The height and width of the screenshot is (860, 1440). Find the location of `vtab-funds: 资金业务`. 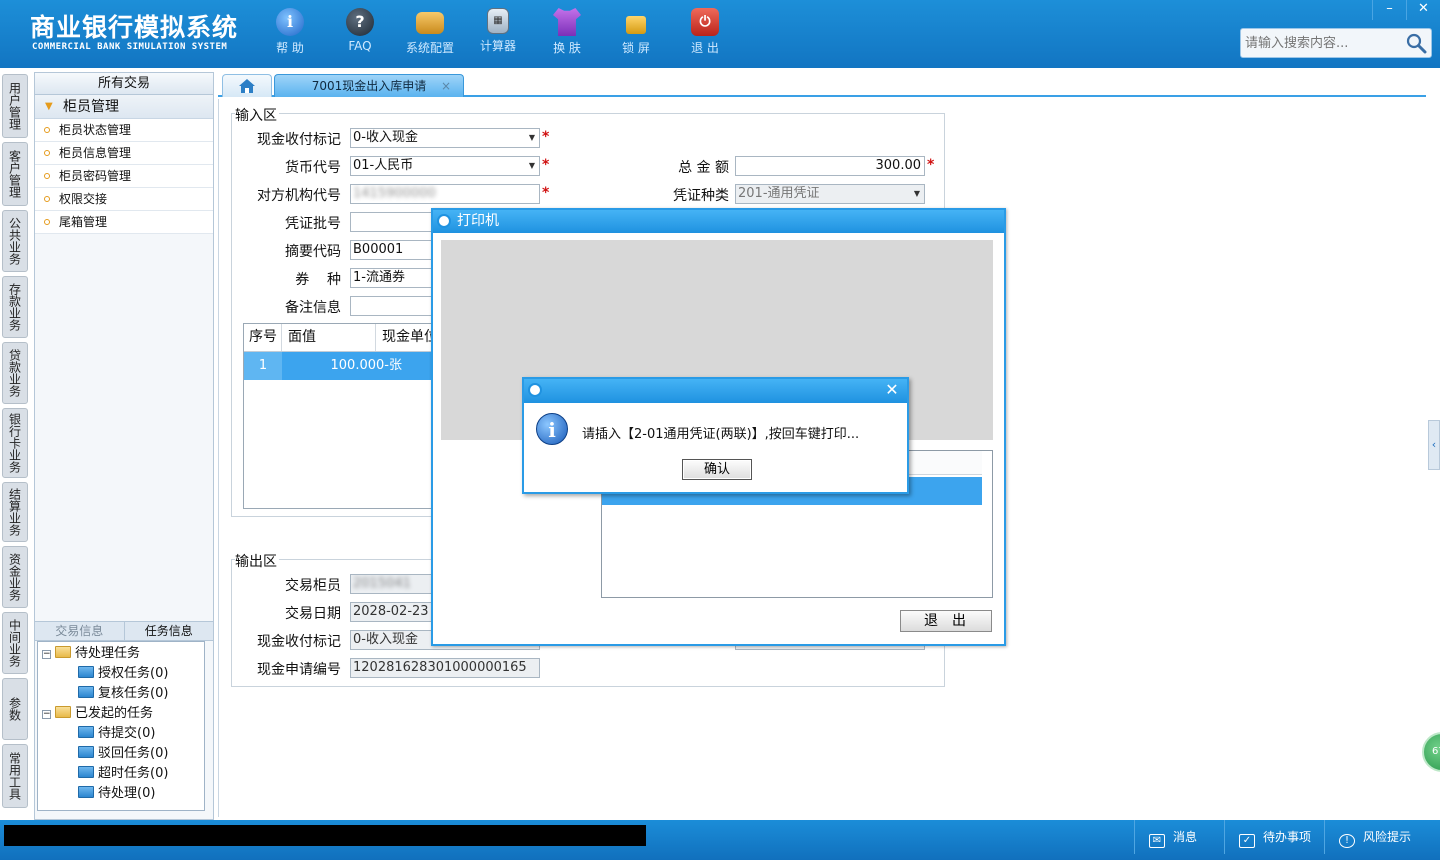

vtab-funds: 资金业务 is located at coordinates (15, 577).